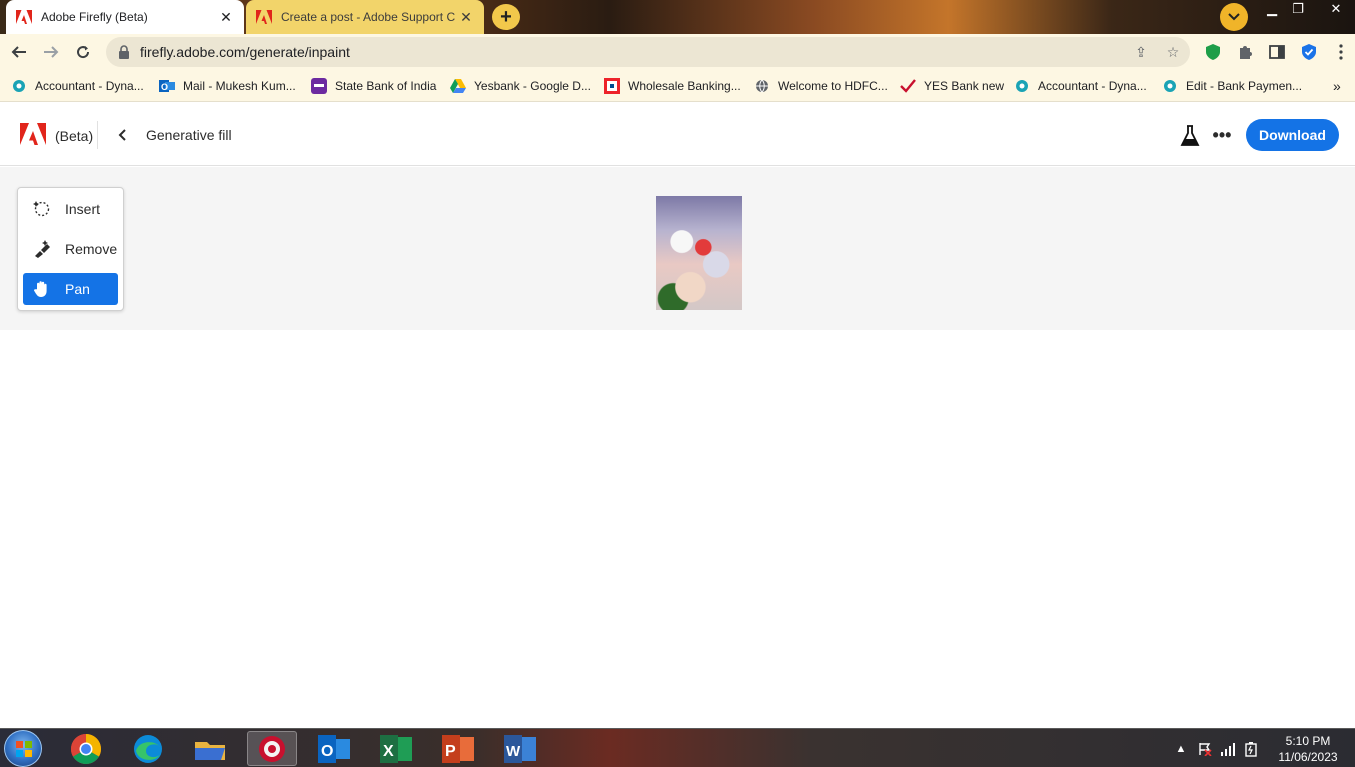 This screenshot has height=767, width=1355. I want to click on hdfc-icon, so click(612, 86).